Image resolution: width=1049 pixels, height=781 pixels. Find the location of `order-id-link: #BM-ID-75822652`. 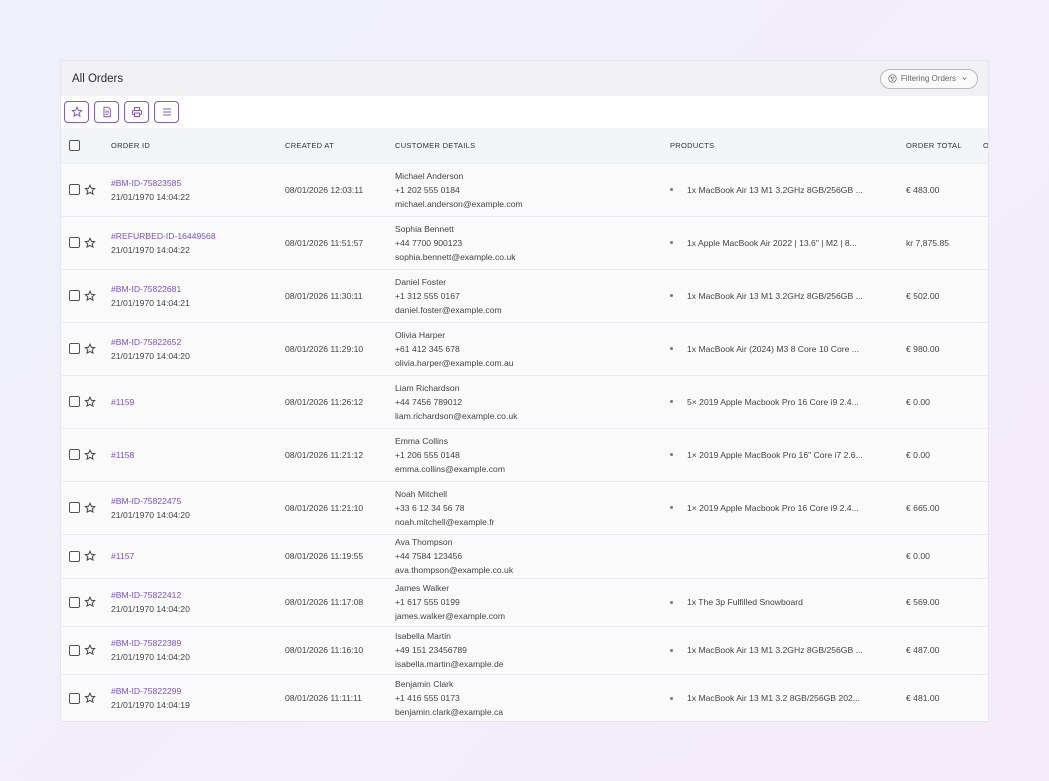

order-id-link: #BM-ID-75822652 is located at coordinates (198, 342).